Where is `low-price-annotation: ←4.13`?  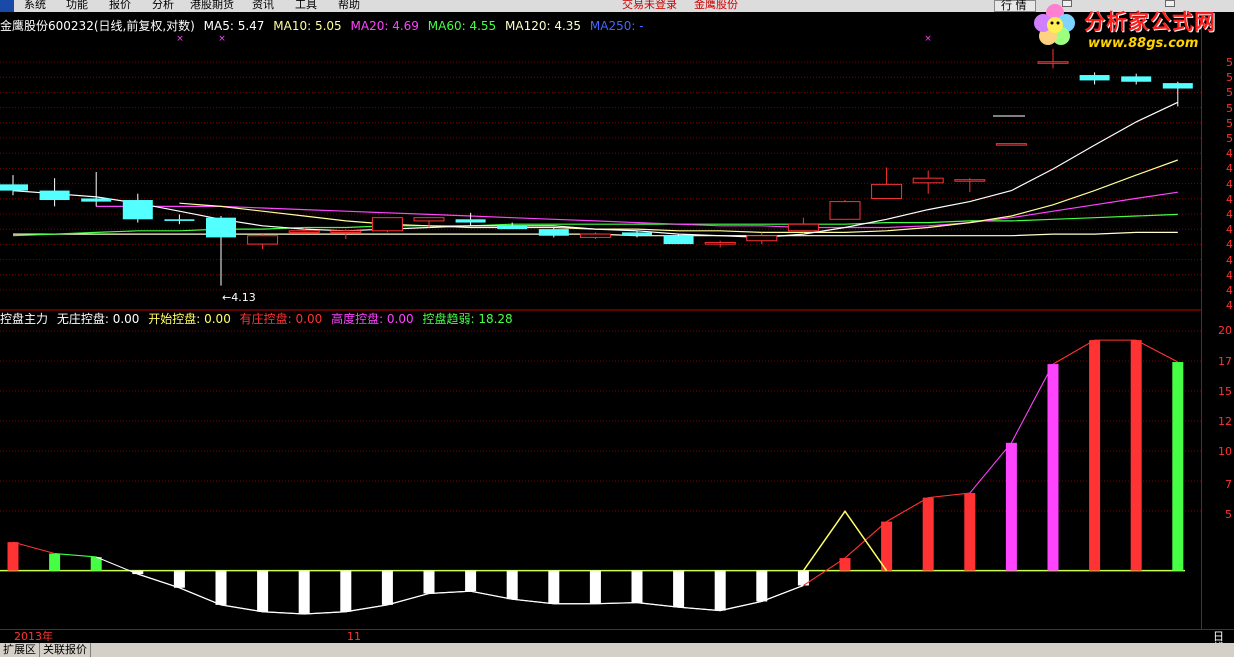 low-price-annotation: ←4.13 is located at coordinates (239, 297).